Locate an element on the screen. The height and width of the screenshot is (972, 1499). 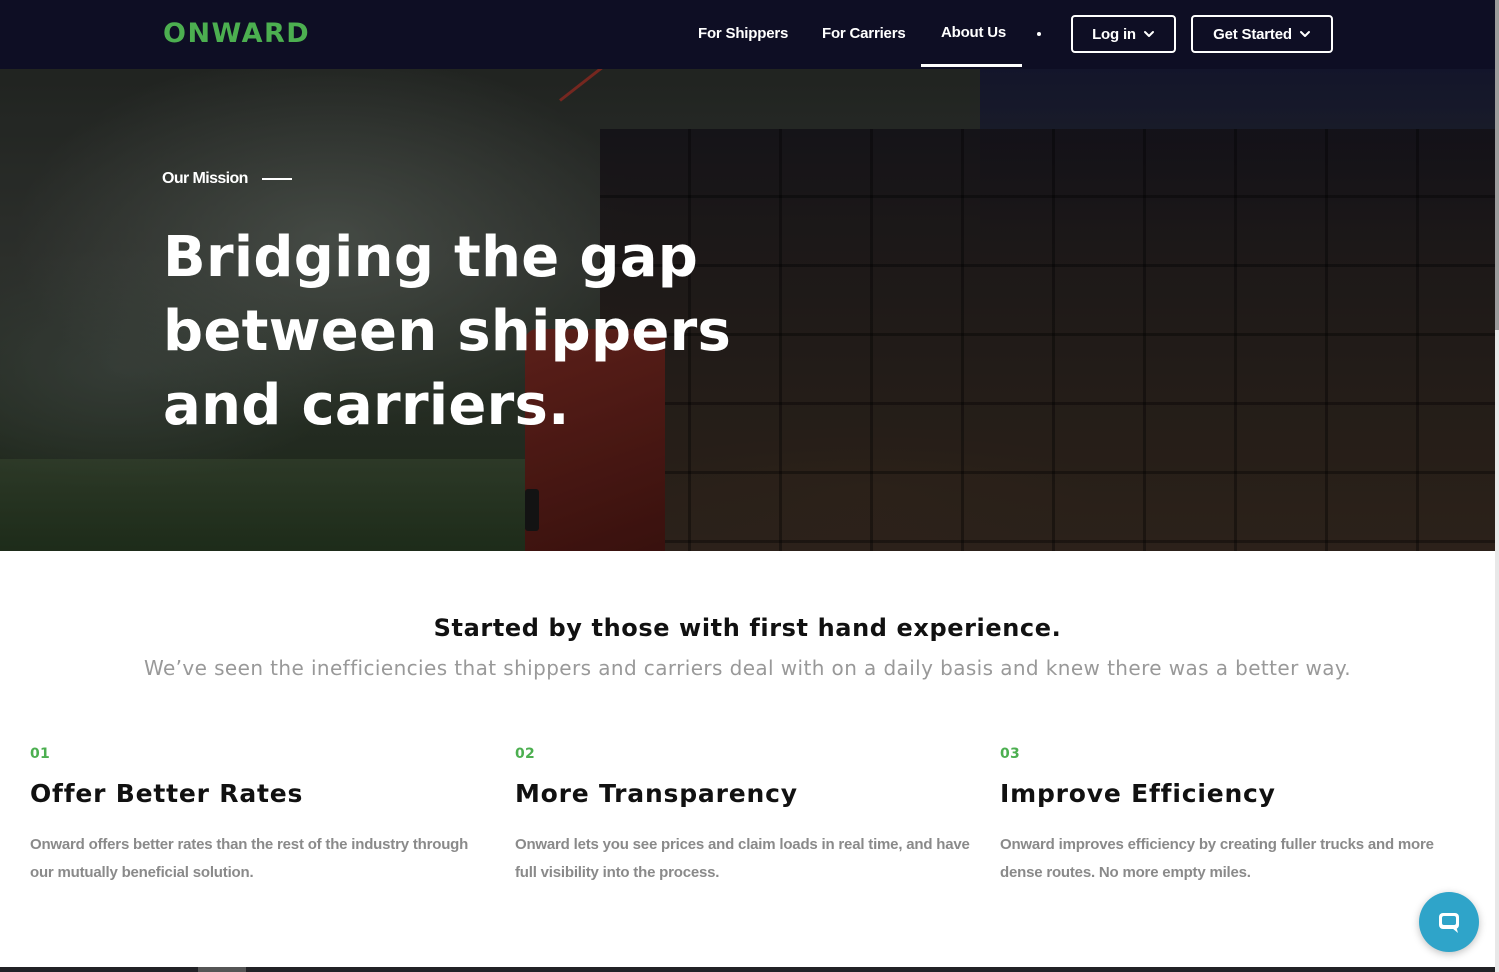
chat-bubble-icon is located at coordinates (1449, 923).